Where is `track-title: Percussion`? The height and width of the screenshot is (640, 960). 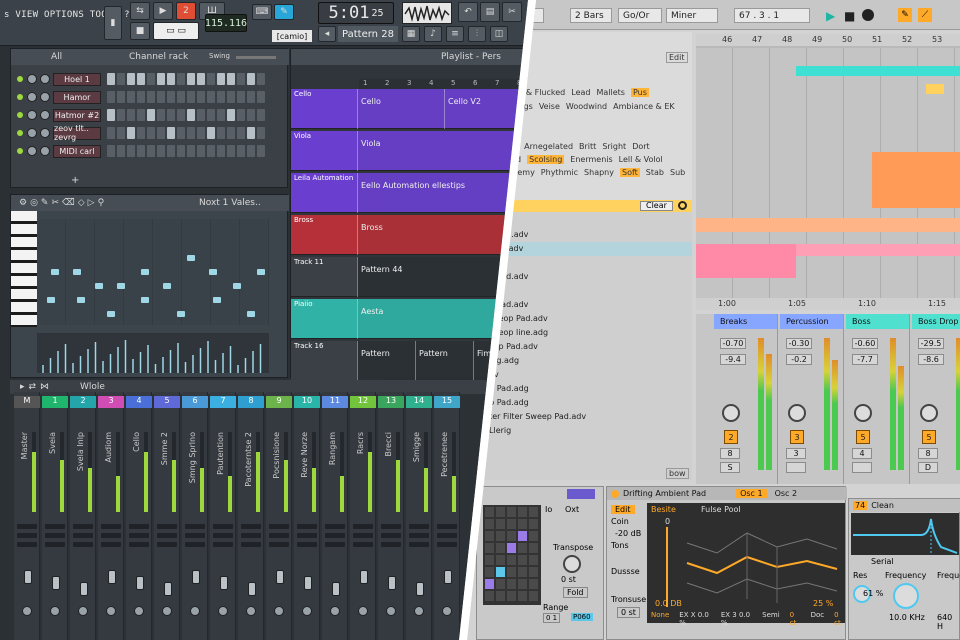 track-title: Percussion is located at coordinates (811, 321).